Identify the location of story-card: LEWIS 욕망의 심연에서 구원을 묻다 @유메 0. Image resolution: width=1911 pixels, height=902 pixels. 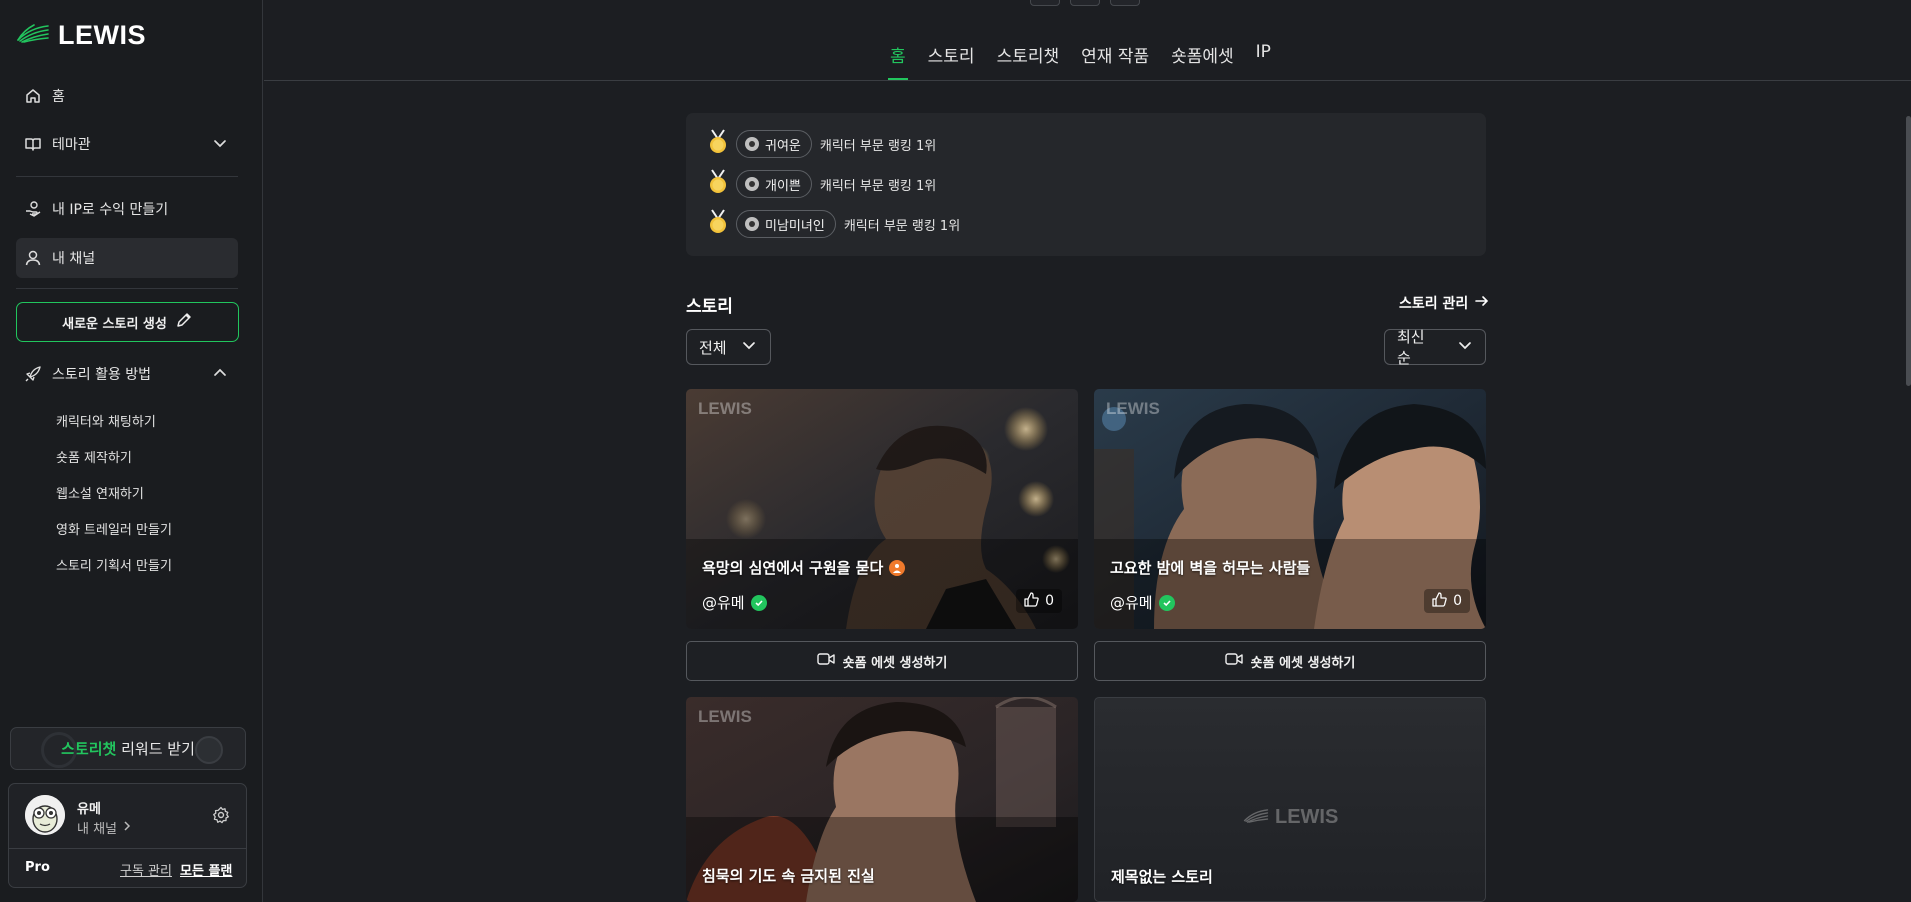
(882, 509).